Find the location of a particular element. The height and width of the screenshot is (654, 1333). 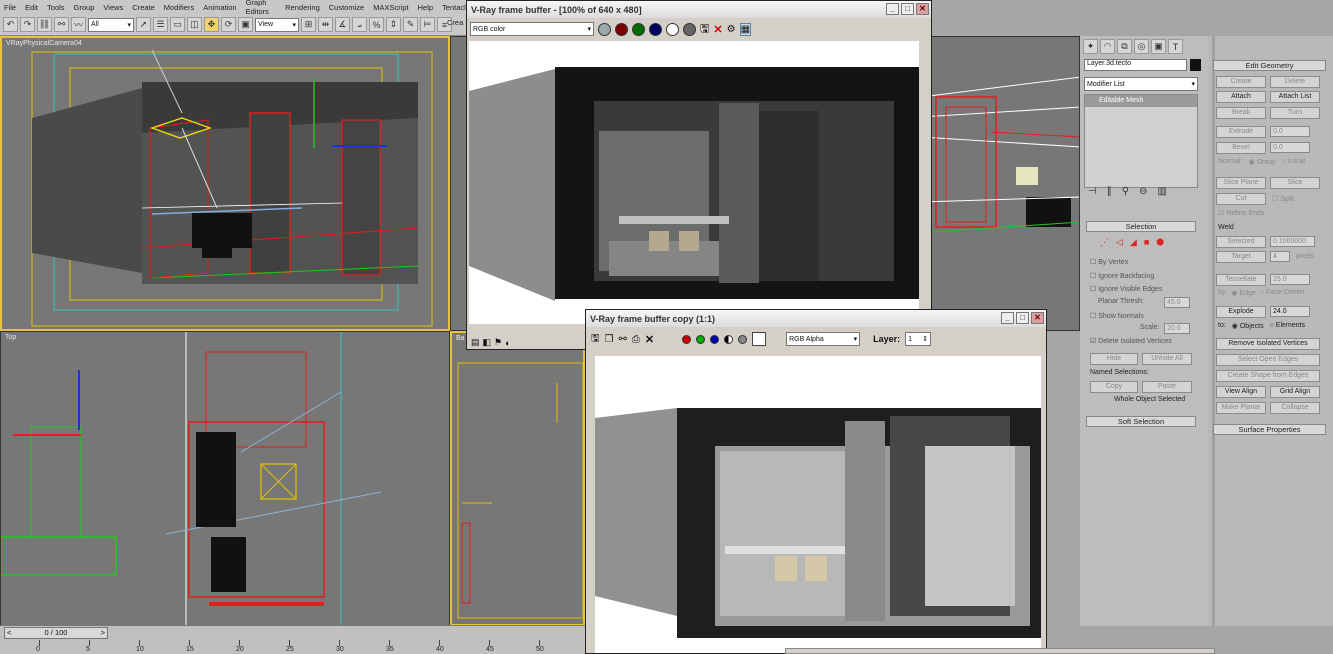

edge-icon: ◁ is located at coordinates (1119, 242).